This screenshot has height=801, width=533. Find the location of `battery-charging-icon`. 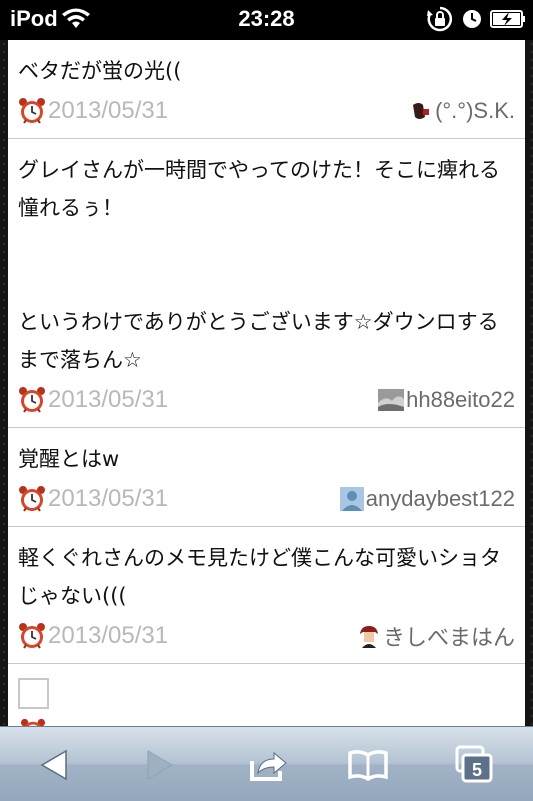

battery-charging-icon is located at coordinates (507, 19).